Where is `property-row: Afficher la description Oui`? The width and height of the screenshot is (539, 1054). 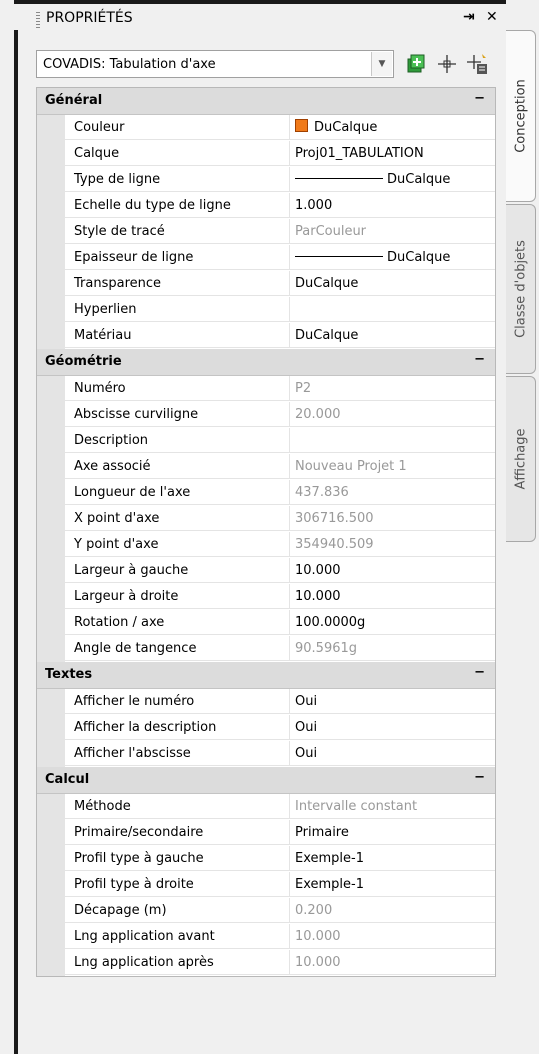 property-row: Afficher la description Oui is located at coordinates (266, 728).